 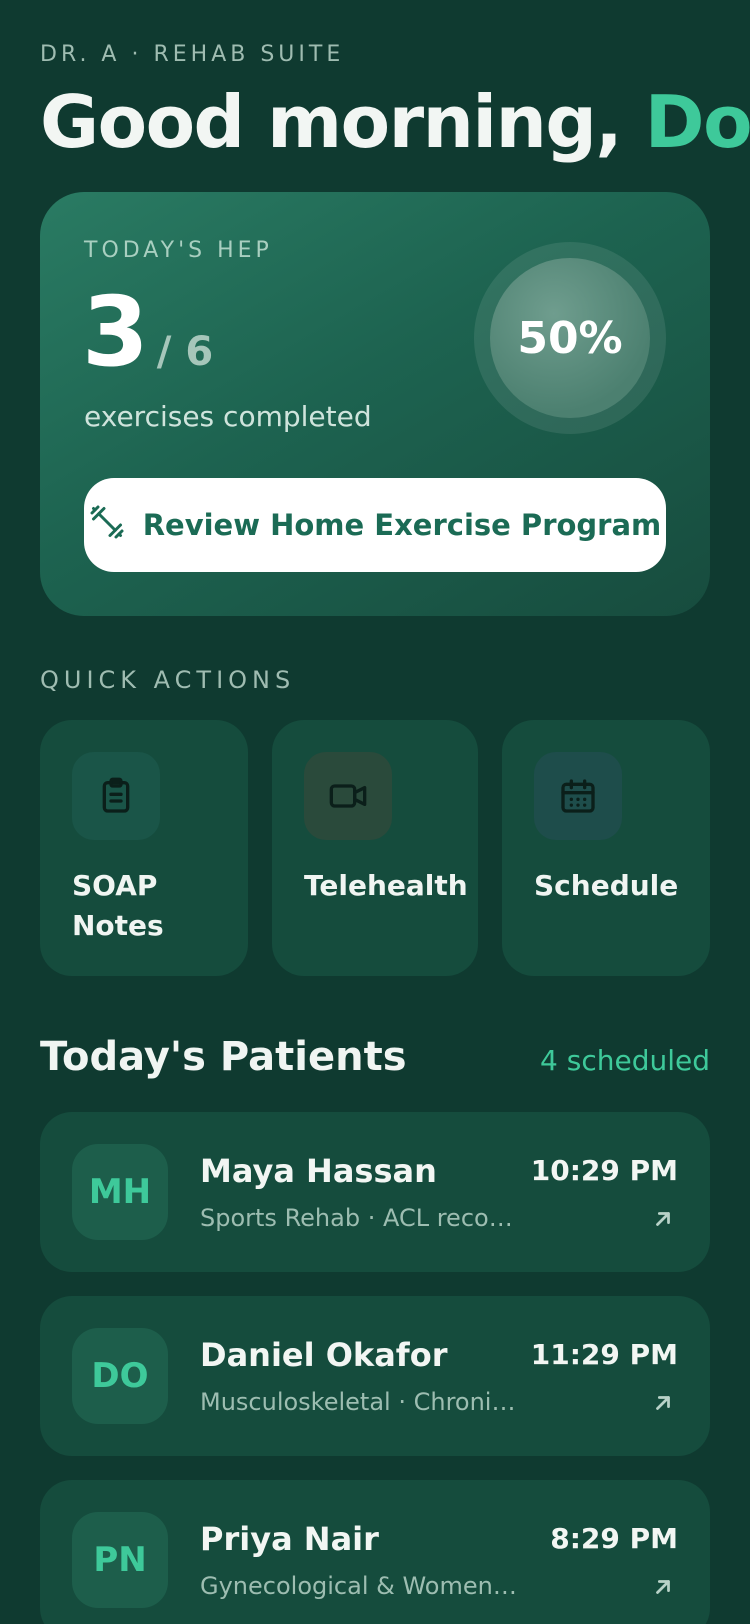 What do you see at coordinates (604, 1354) in the screenshot?
I see `appointment-time: 11:29 PM` at bounding box center [604, 1354].